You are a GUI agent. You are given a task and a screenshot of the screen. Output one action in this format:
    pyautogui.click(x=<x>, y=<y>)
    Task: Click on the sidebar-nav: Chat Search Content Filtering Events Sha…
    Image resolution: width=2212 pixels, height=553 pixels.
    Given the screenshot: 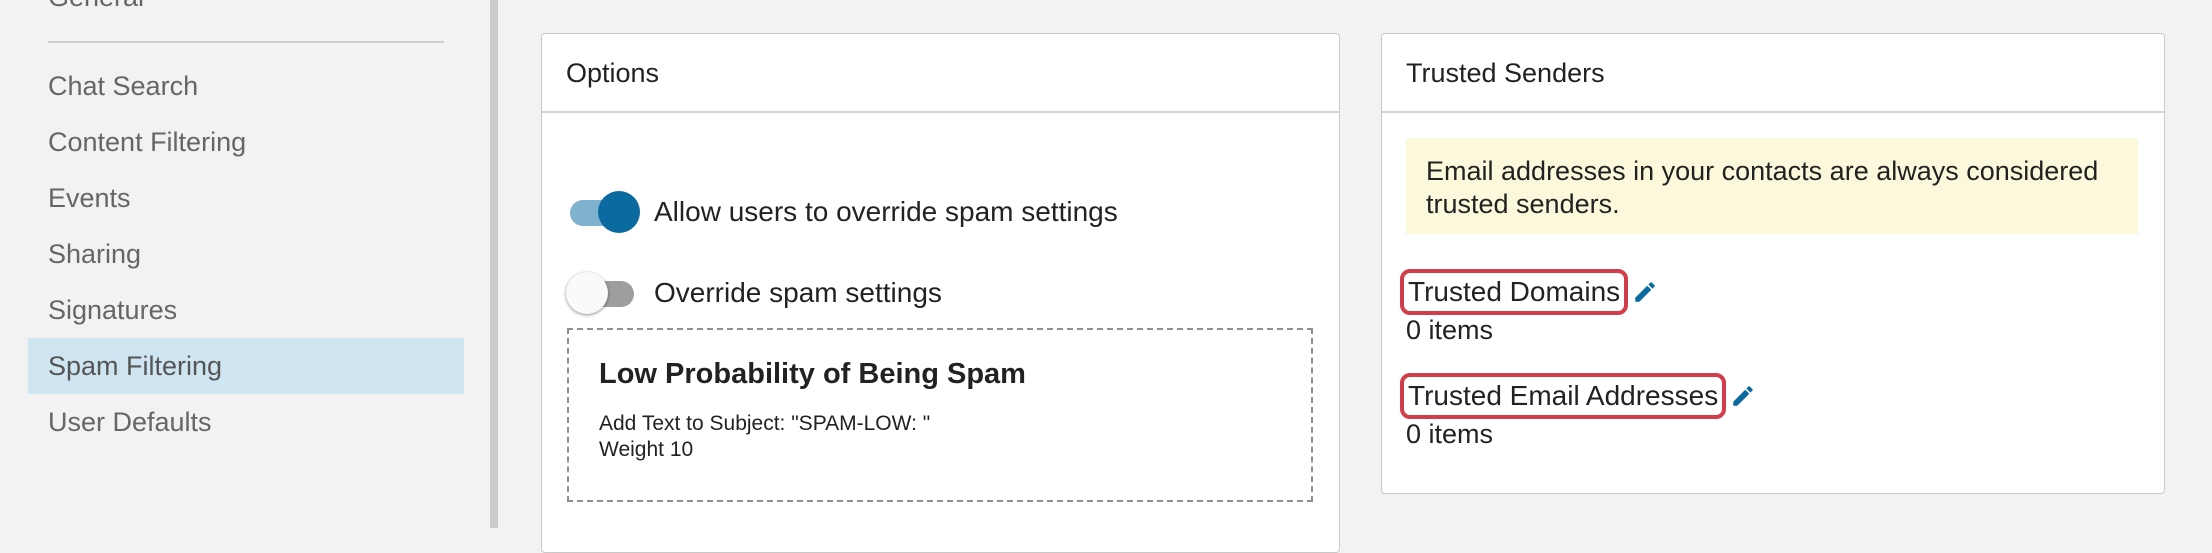 What is the action you would take?
    pyautogui.click(x=246, y=254)
    